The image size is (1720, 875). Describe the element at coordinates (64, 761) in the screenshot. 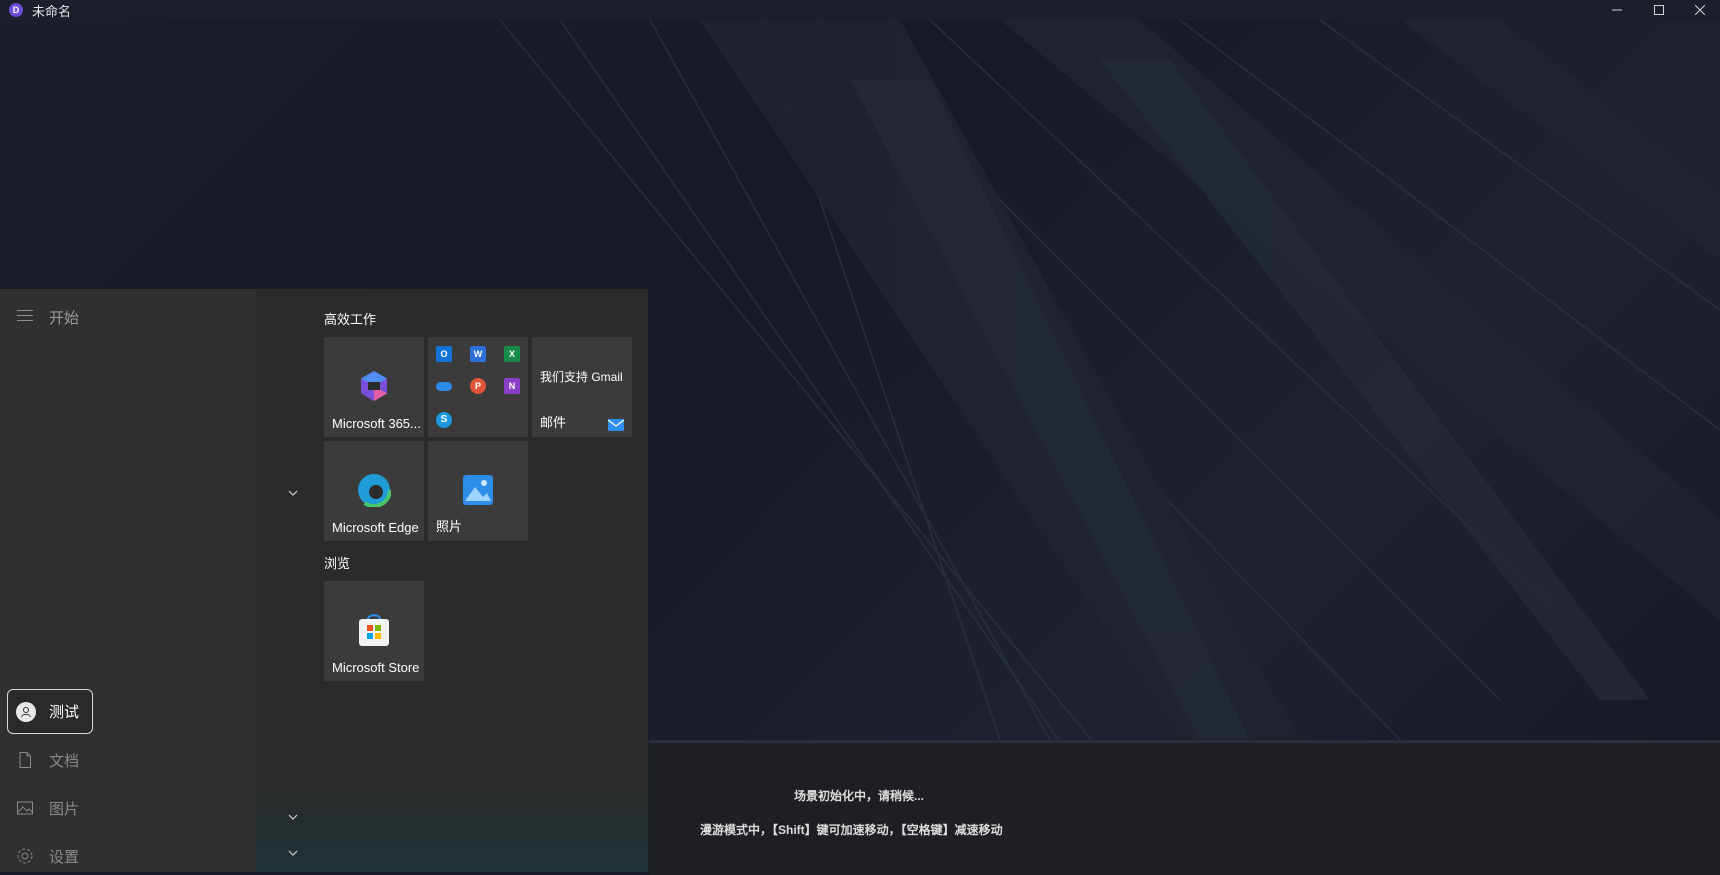

I see `nav-documents-label: 文档` at that location.